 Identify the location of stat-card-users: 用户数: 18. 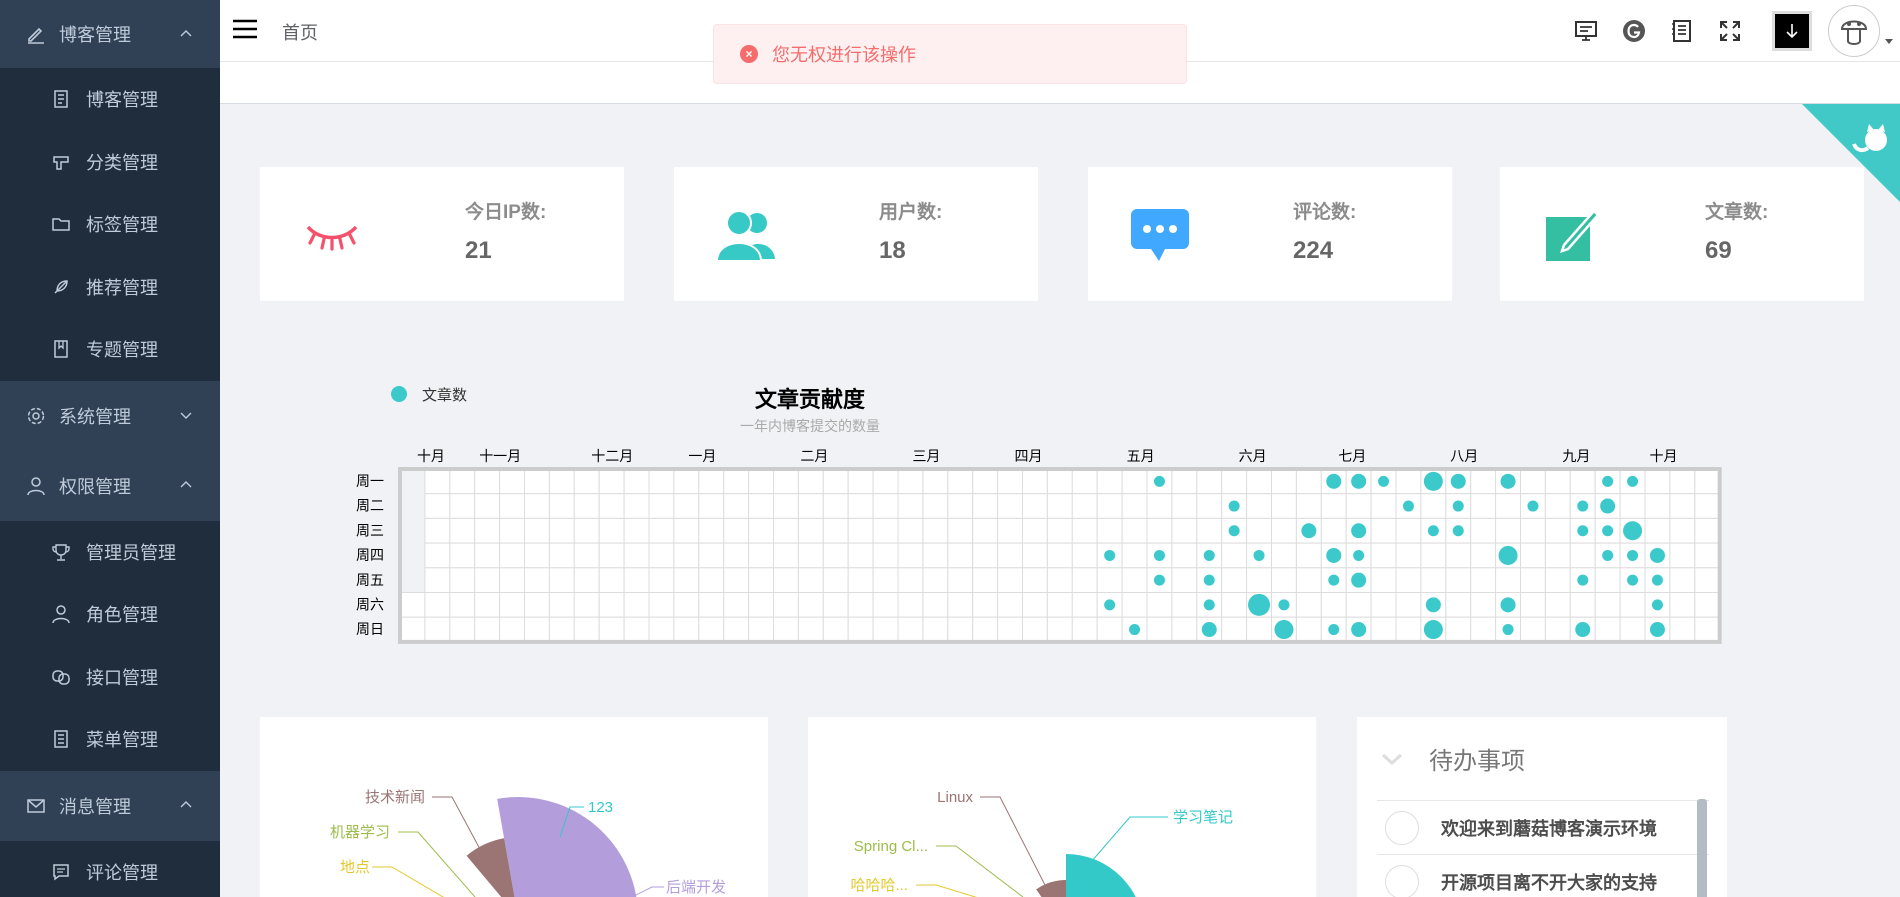
(856, 234).